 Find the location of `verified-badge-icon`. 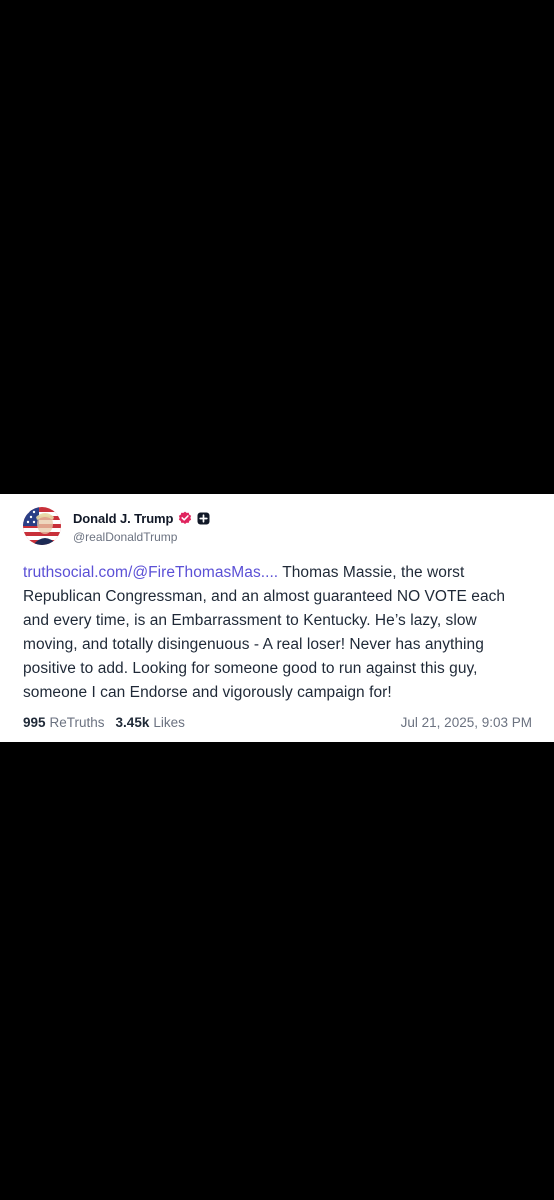

verified-badge-icon is located at coordinates (185, 518).